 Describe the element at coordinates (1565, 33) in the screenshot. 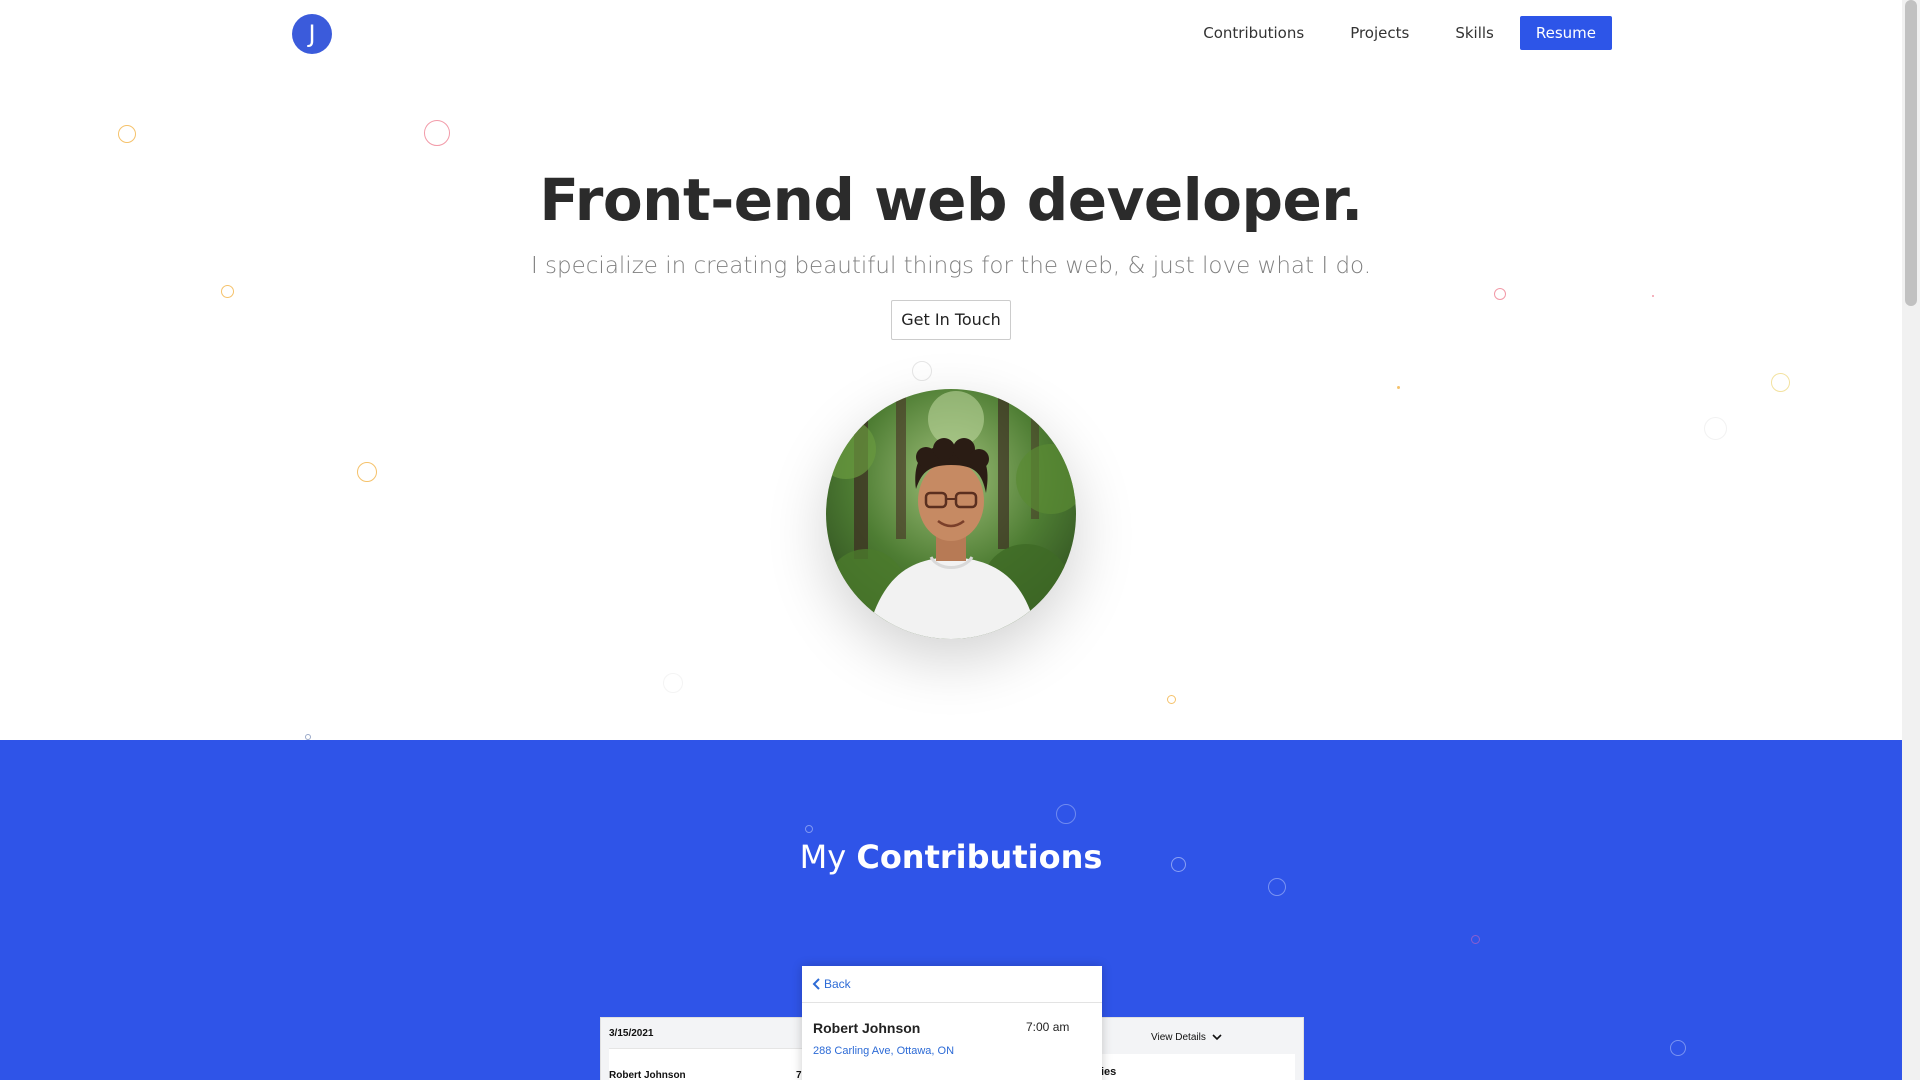

I see `resume-button: Resume` at that location.